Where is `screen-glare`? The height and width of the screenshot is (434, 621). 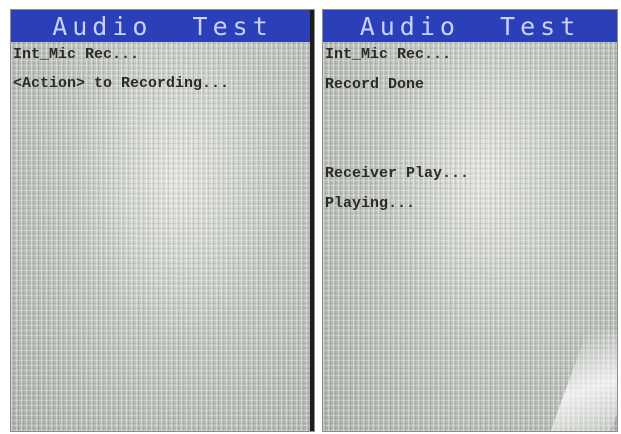
screen-glare is located at coordinates (581, 381).